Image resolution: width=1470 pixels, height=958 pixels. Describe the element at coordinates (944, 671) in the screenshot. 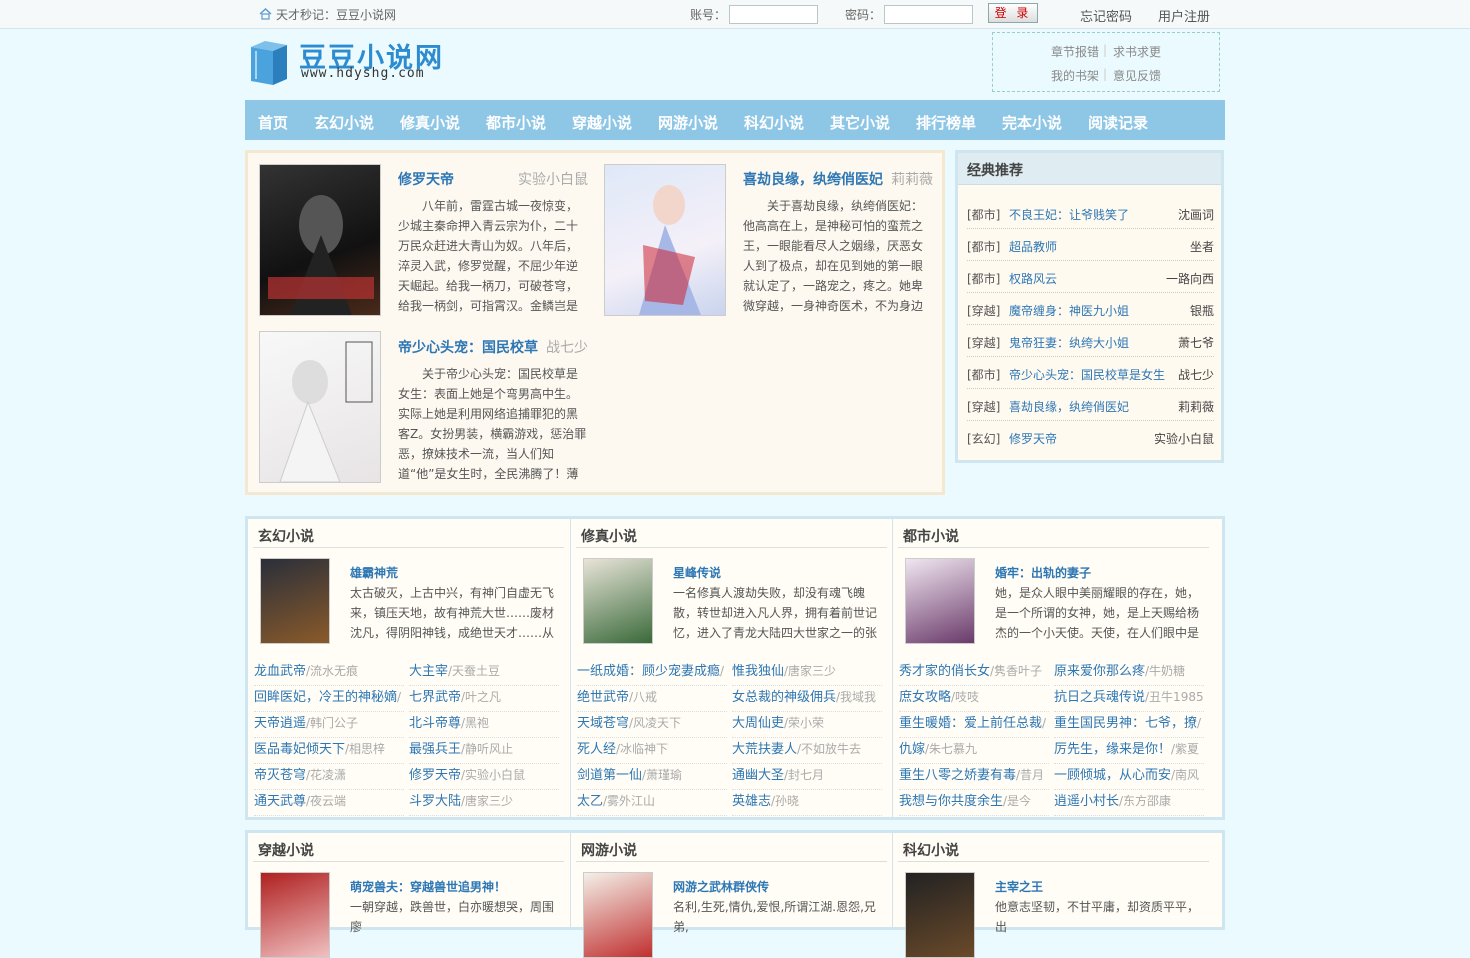

I see `book-link: 秀才家的俏长女` at that location.